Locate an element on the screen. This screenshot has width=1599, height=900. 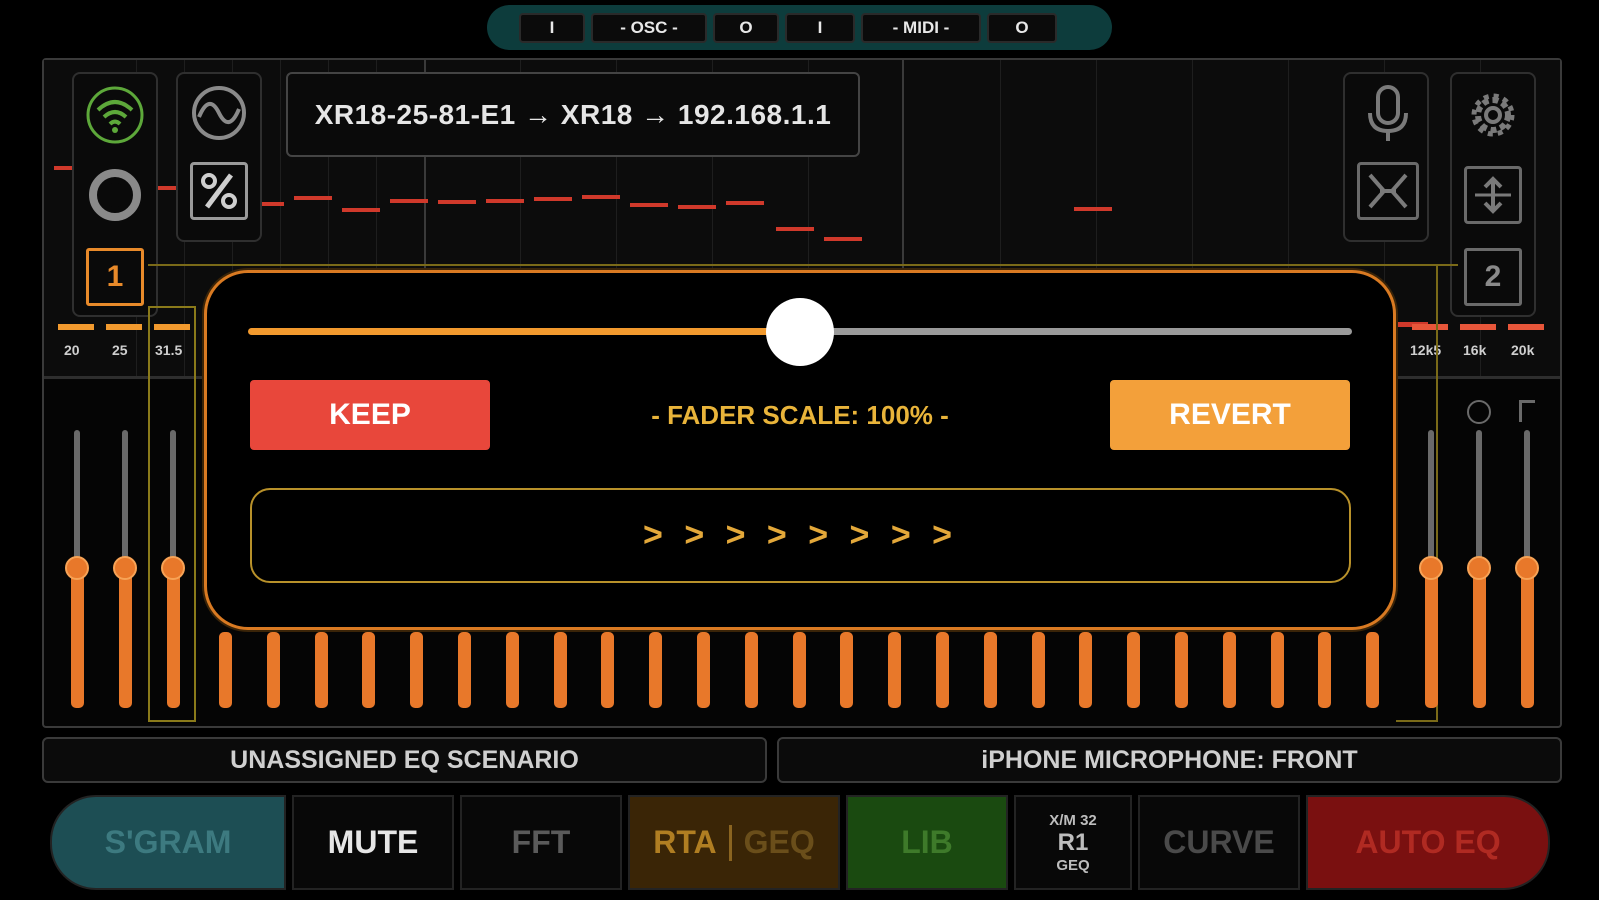
mixer-model-tab: X/M 32 R1 GEQ is located at coordinates (1073, 842).